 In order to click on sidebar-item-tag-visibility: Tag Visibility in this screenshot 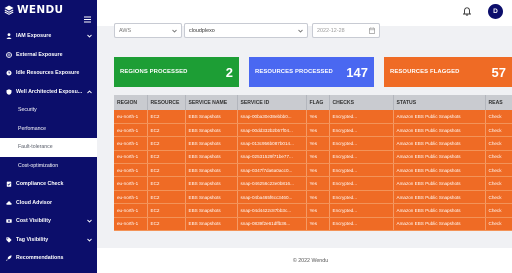, I will do `click(48, 240)`.